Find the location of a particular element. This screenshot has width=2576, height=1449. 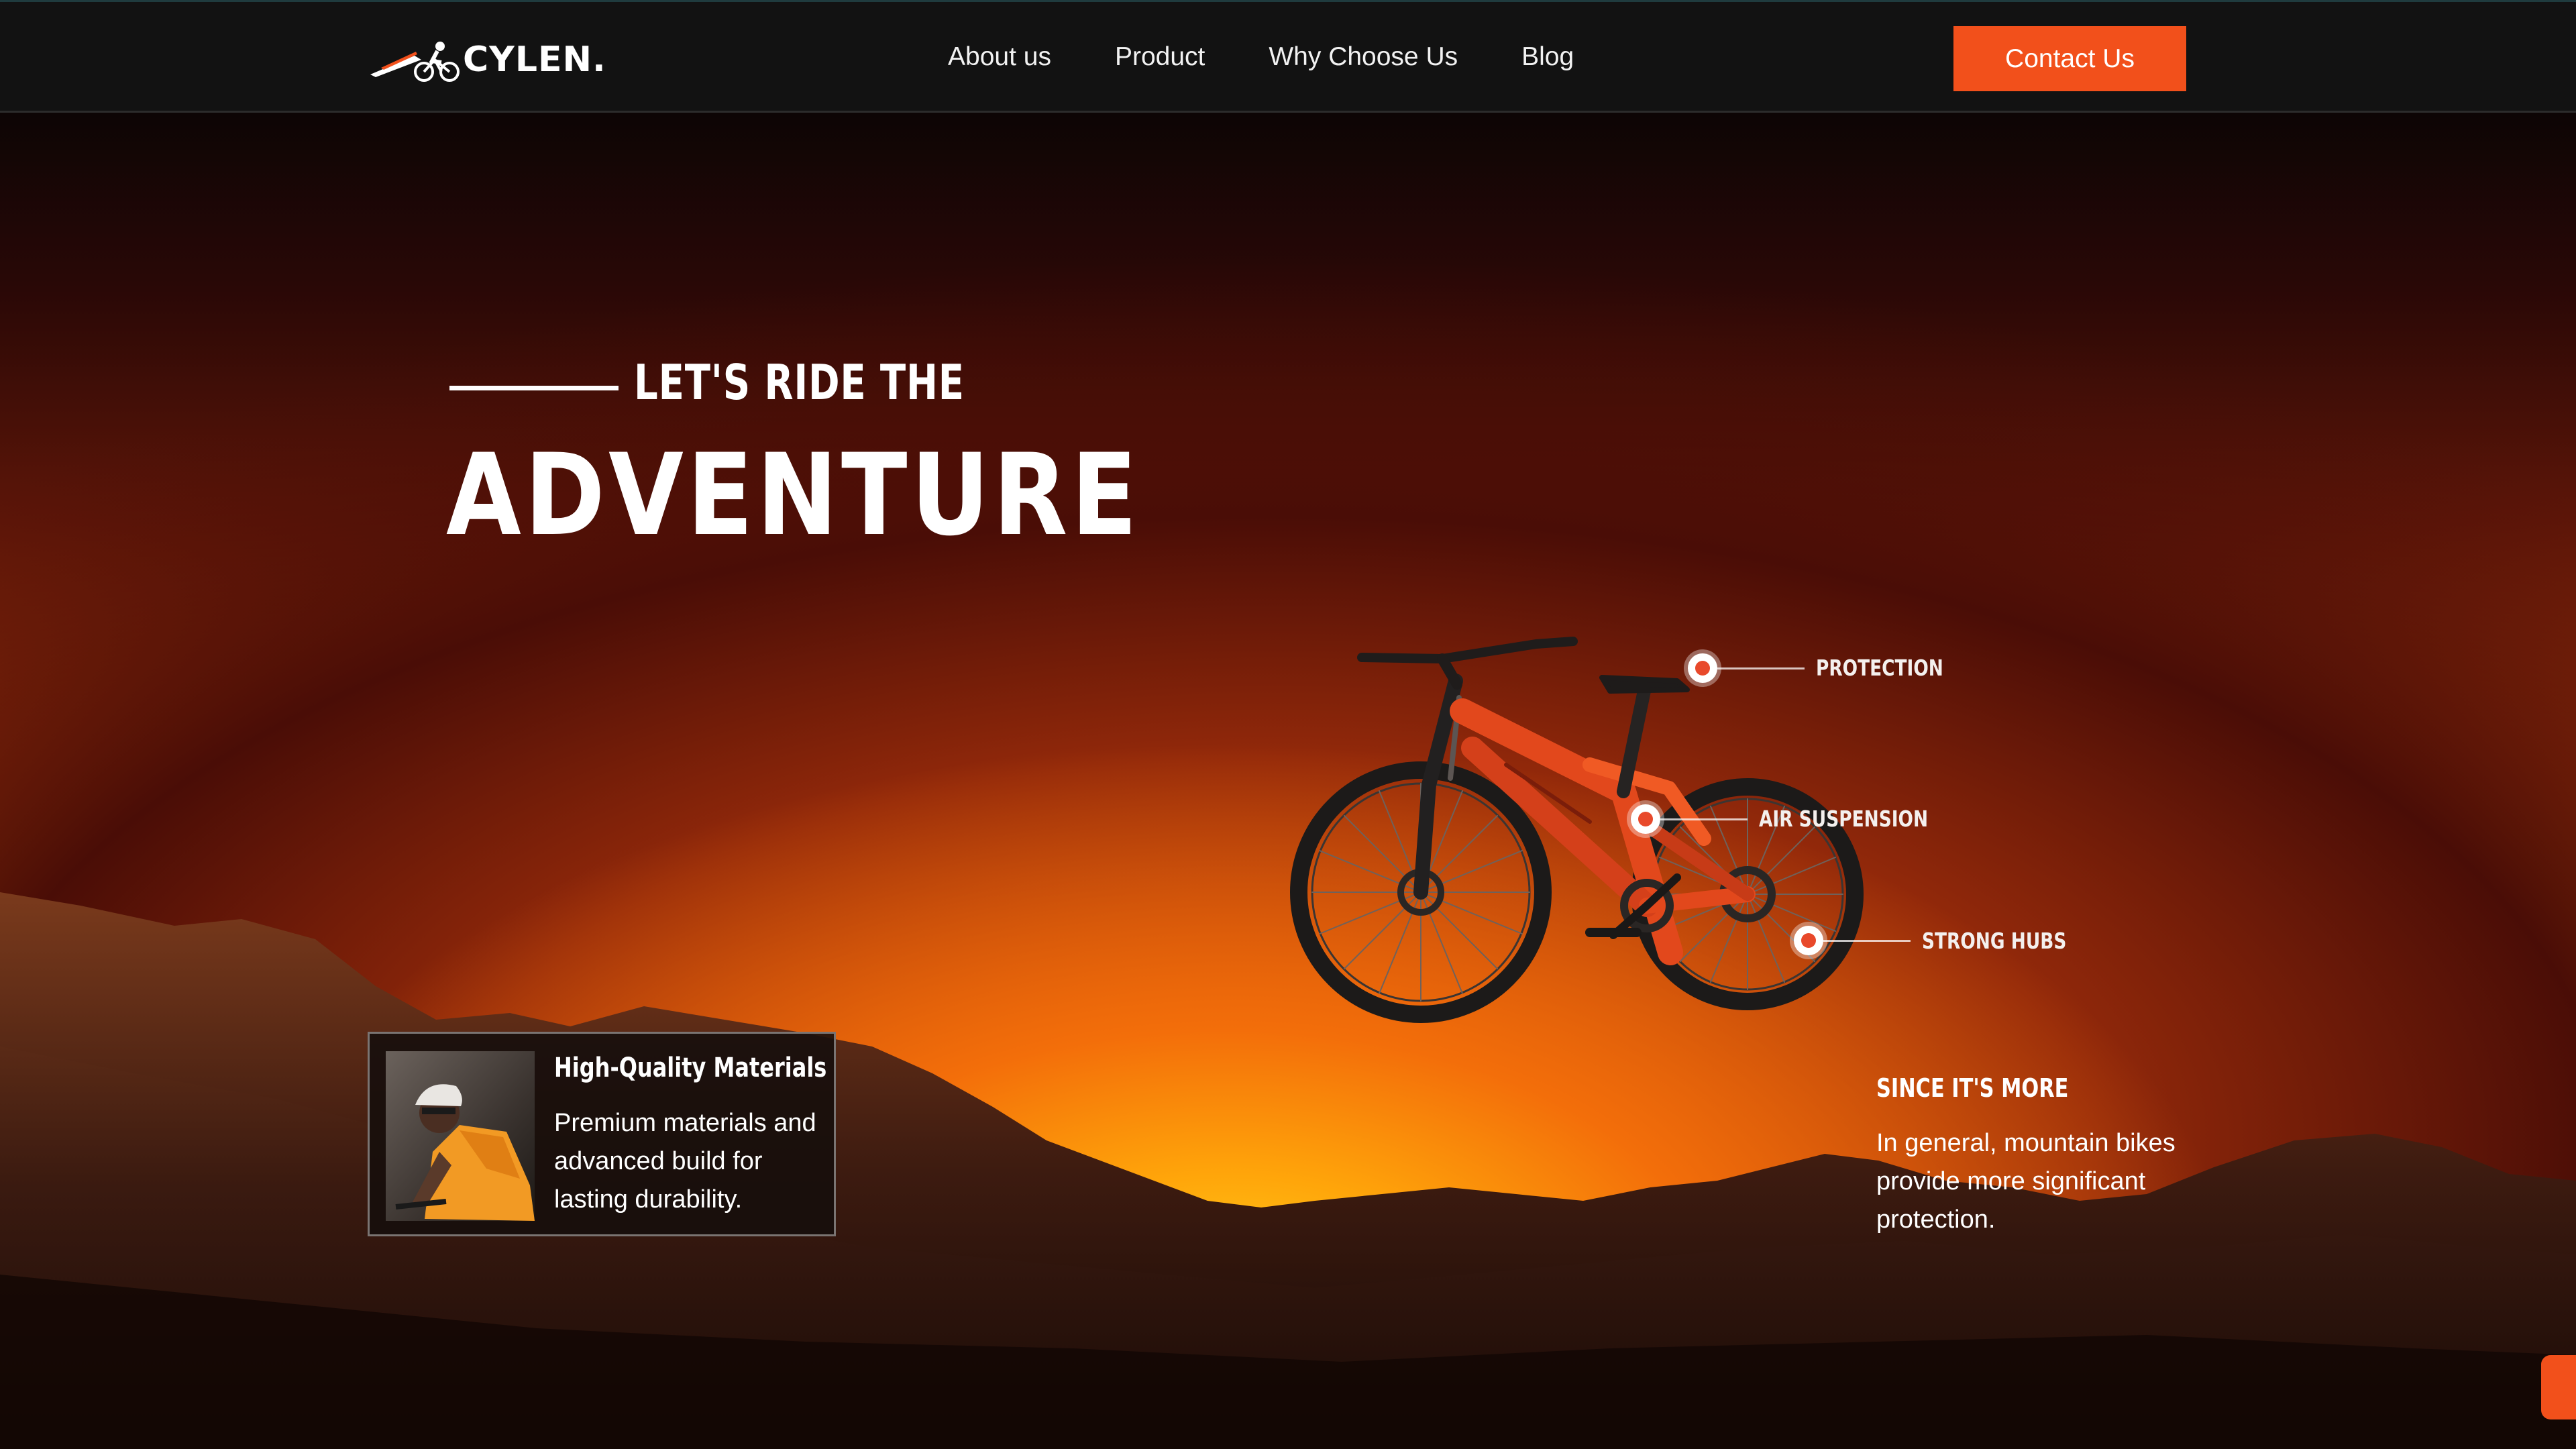

eyebrow-divider is located at coordinates (534, 388).